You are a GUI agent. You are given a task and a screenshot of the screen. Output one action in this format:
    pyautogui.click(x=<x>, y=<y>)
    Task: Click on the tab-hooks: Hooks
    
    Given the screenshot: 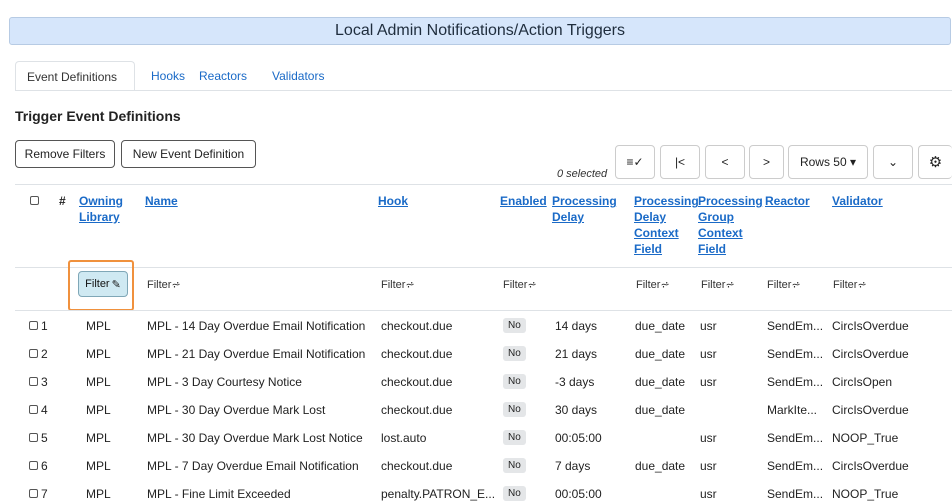 What is the action you would take?
    pyautogui.click(x=168, y=76)
    